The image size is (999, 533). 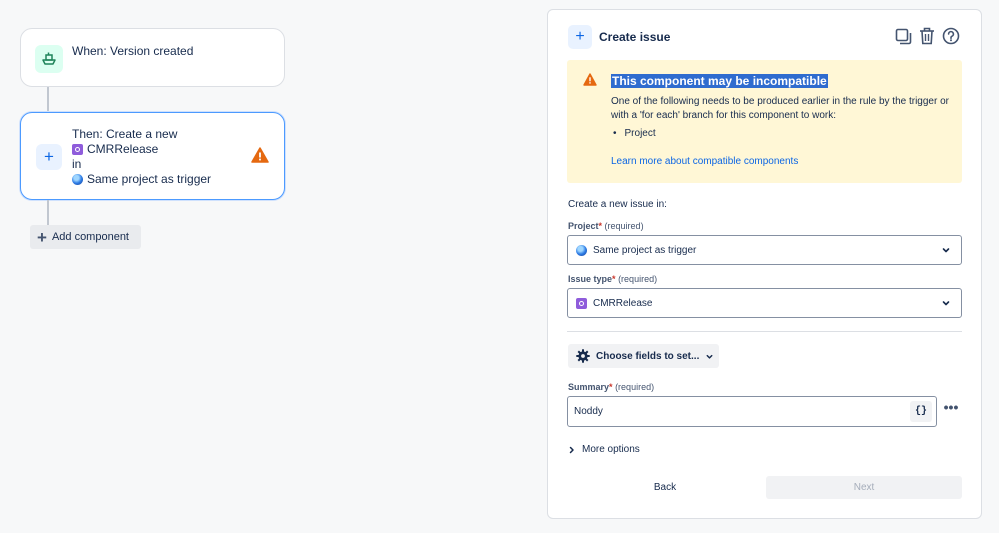 What do you see at coordinates (719, 81) in the screenshot?
I see `warning-title: This component may be incompatible` at bounding box center [719, 81].